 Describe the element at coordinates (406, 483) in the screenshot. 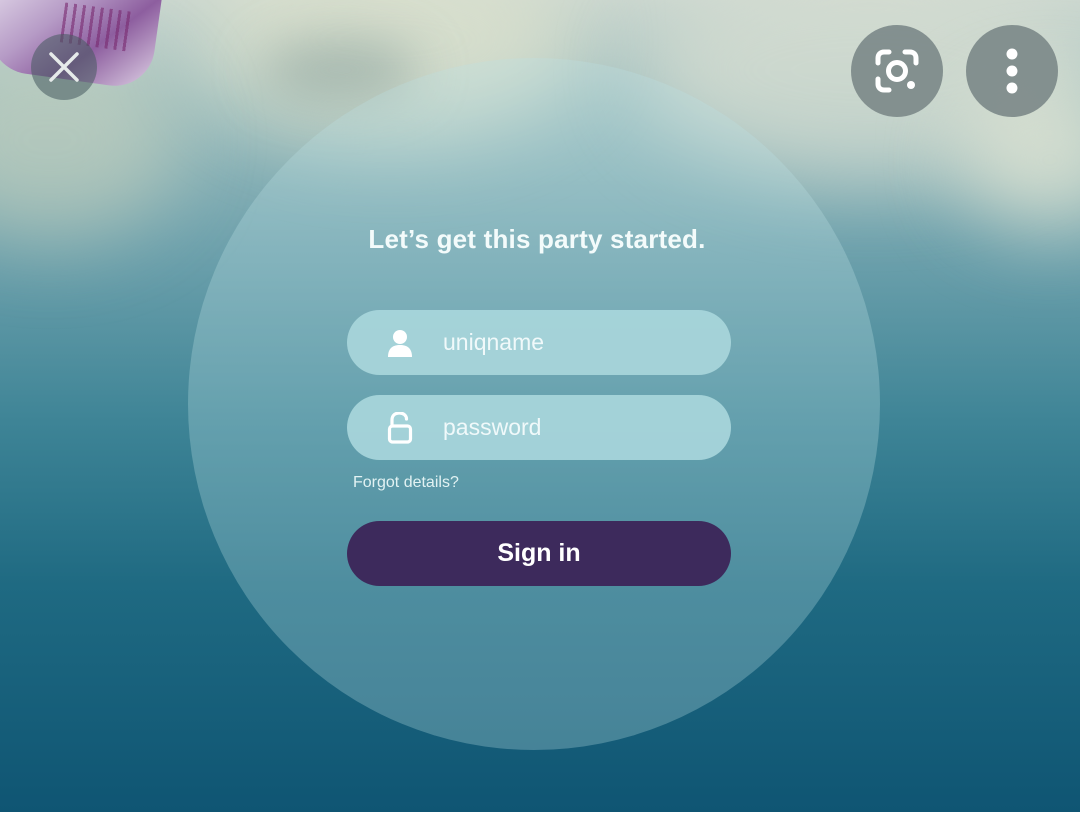

I see `forgot-details-link: Forgot details?` at that location.